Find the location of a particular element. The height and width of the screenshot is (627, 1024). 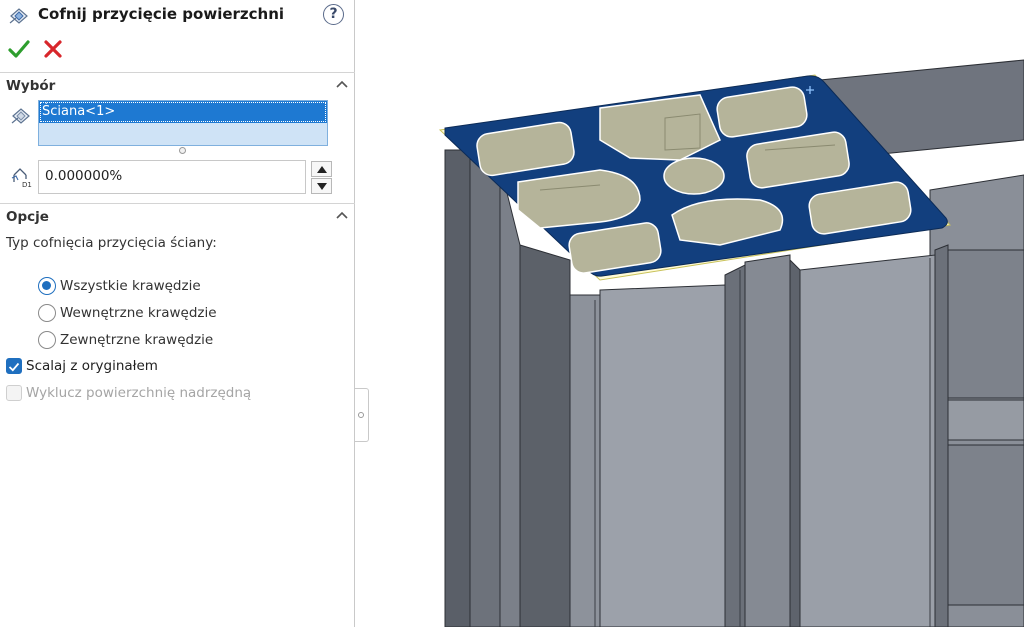

untrim-surface-icon is located at coordinates (19, 16).